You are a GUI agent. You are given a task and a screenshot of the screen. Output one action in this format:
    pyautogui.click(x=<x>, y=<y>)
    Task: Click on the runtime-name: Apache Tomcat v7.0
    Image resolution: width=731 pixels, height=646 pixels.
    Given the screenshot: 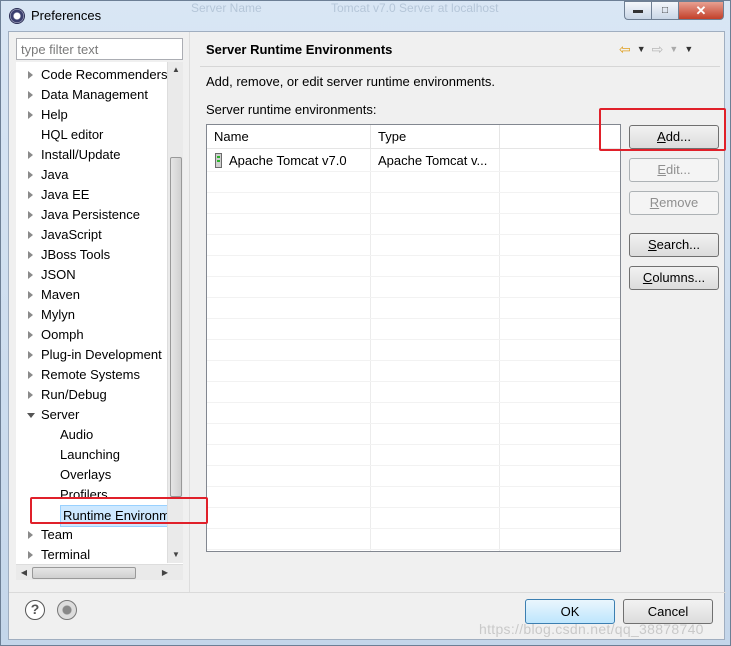 What is the action you would take?
    pyautogui.click(x=288, y=160)
    